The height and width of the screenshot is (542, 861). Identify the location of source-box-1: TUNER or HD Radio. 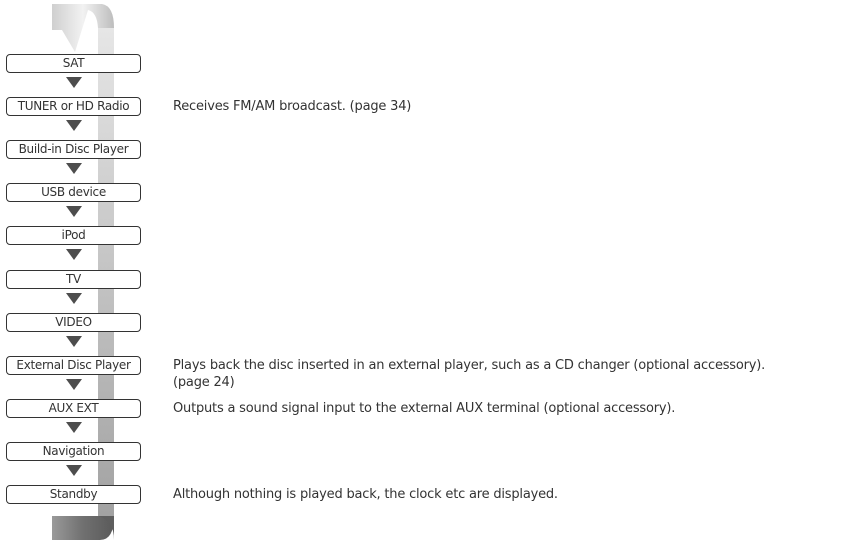
(73, 106).